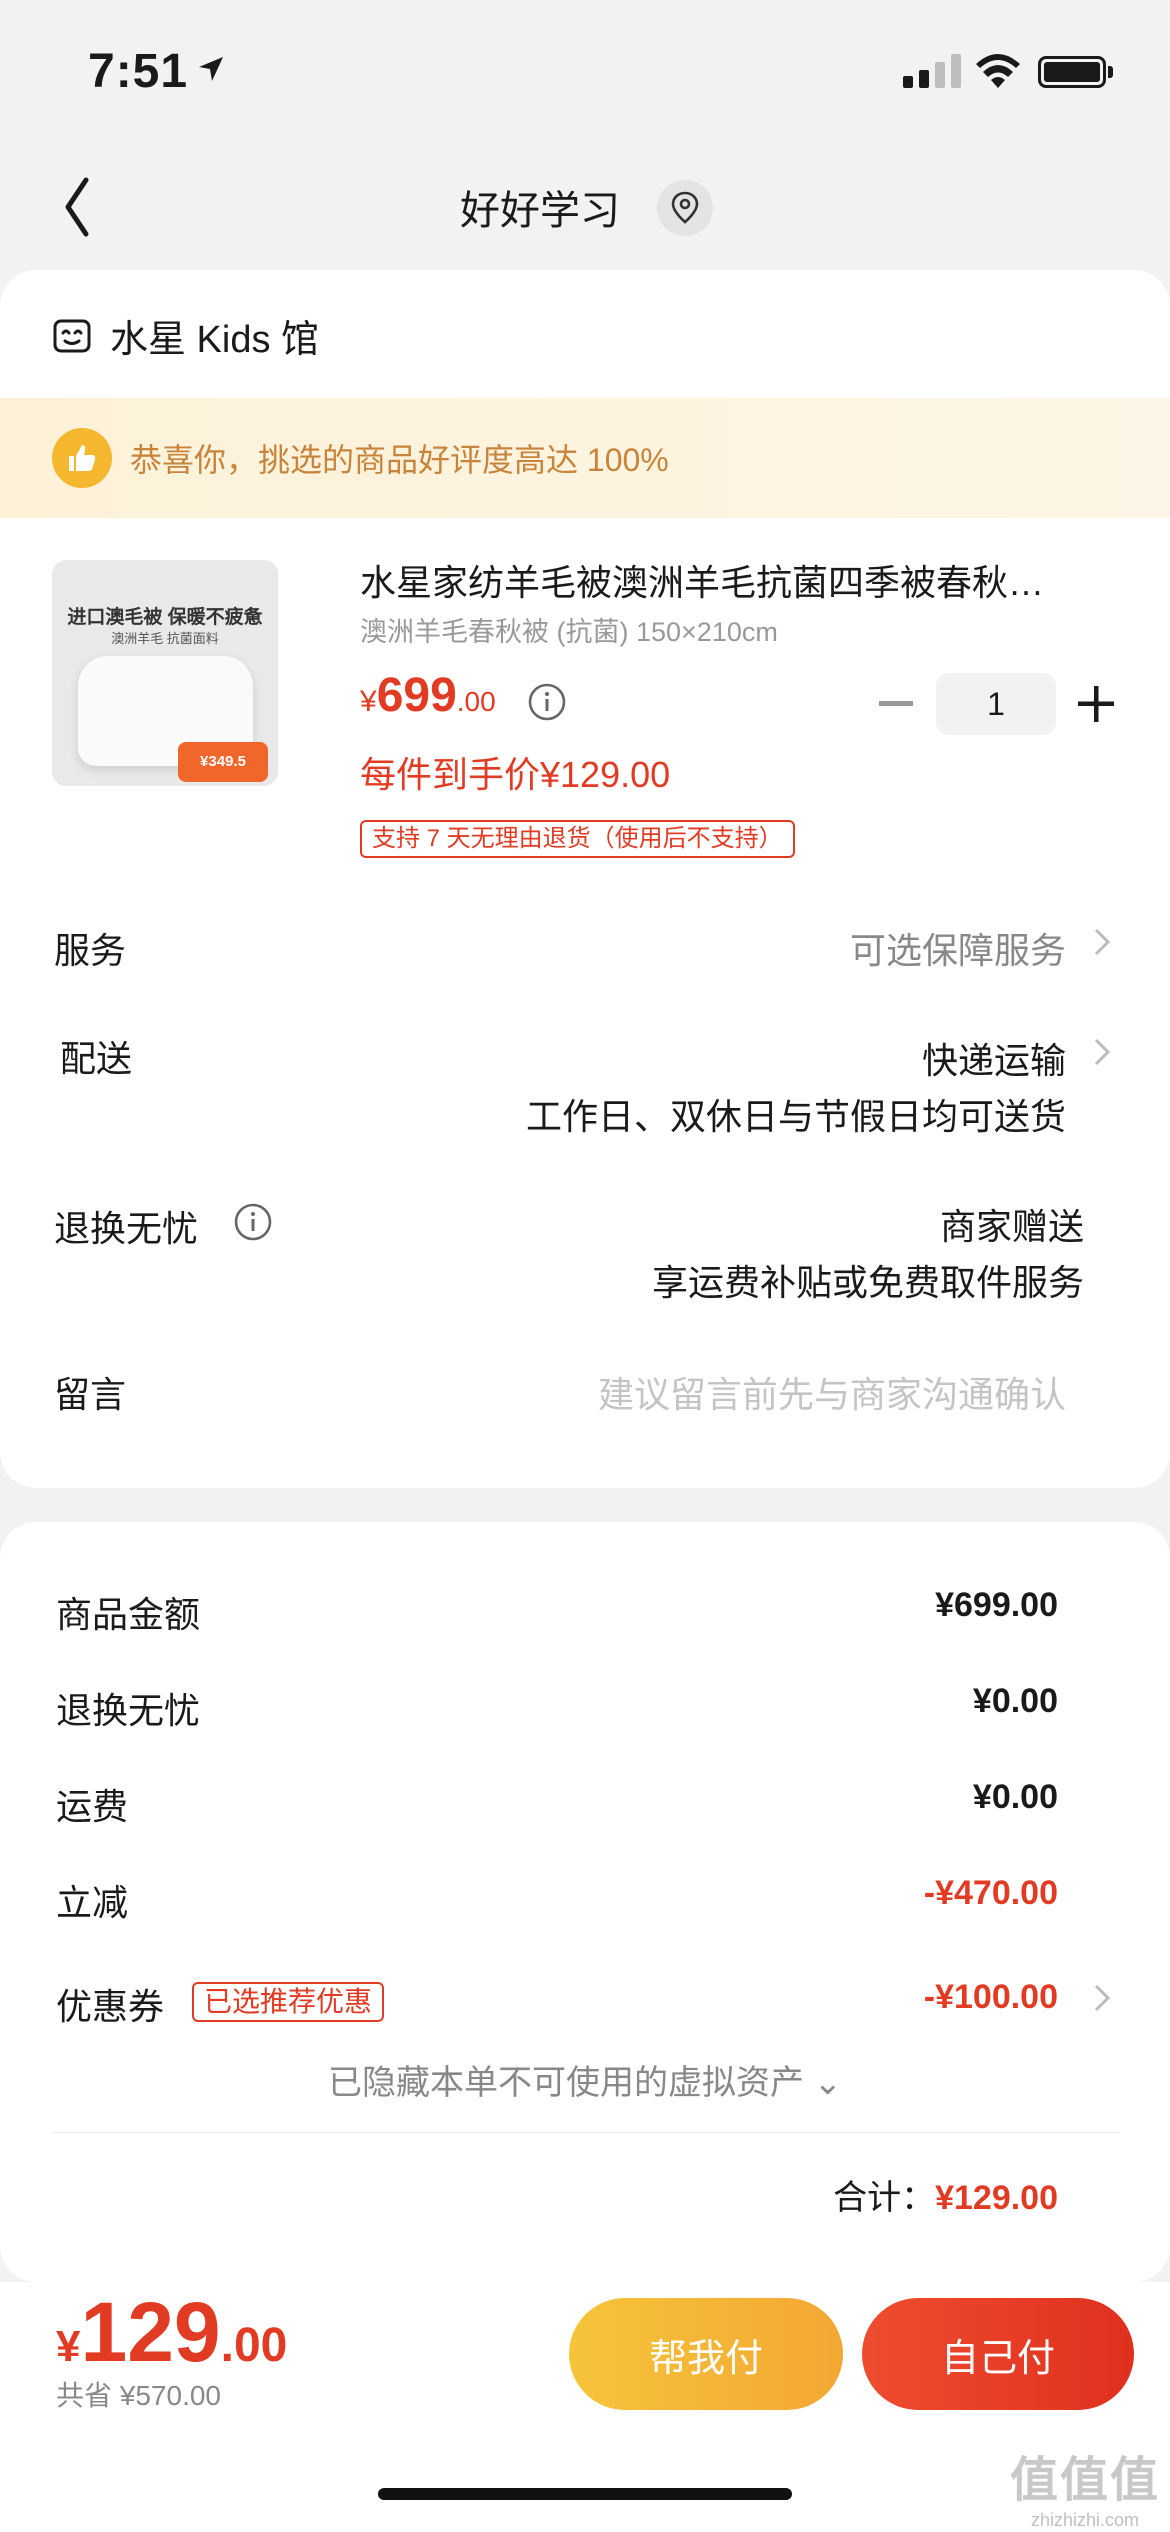 The width and height of the screenshot is (1170, 2532). I want to click on service-label: 服务, so click(90, 950).